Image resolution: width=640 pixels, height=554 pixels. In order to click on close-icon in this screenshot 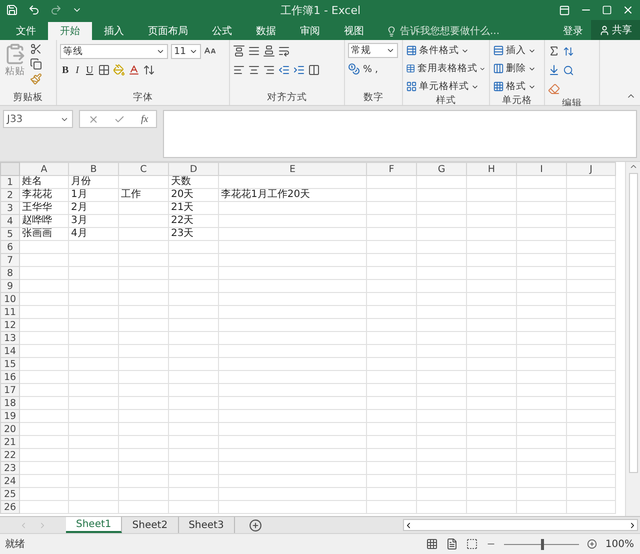, I will do `click(628, 10)`.